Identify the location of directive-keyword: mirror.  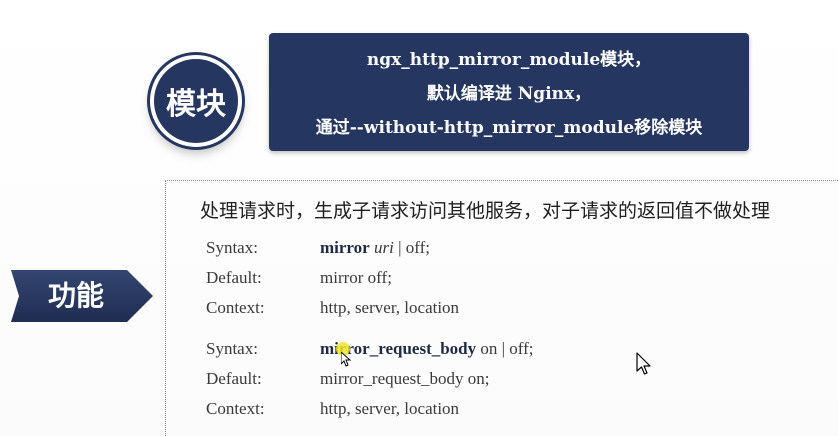
(345, 247).